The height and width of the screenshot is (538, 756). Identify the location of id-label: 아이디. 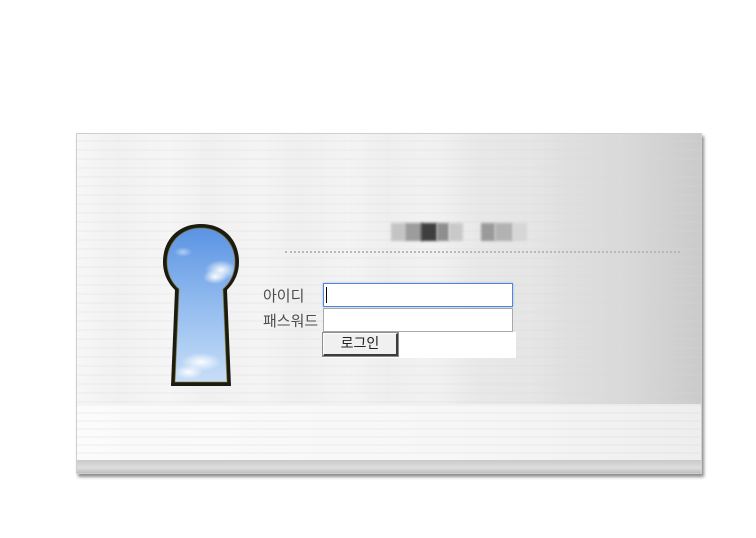
(284, 296).